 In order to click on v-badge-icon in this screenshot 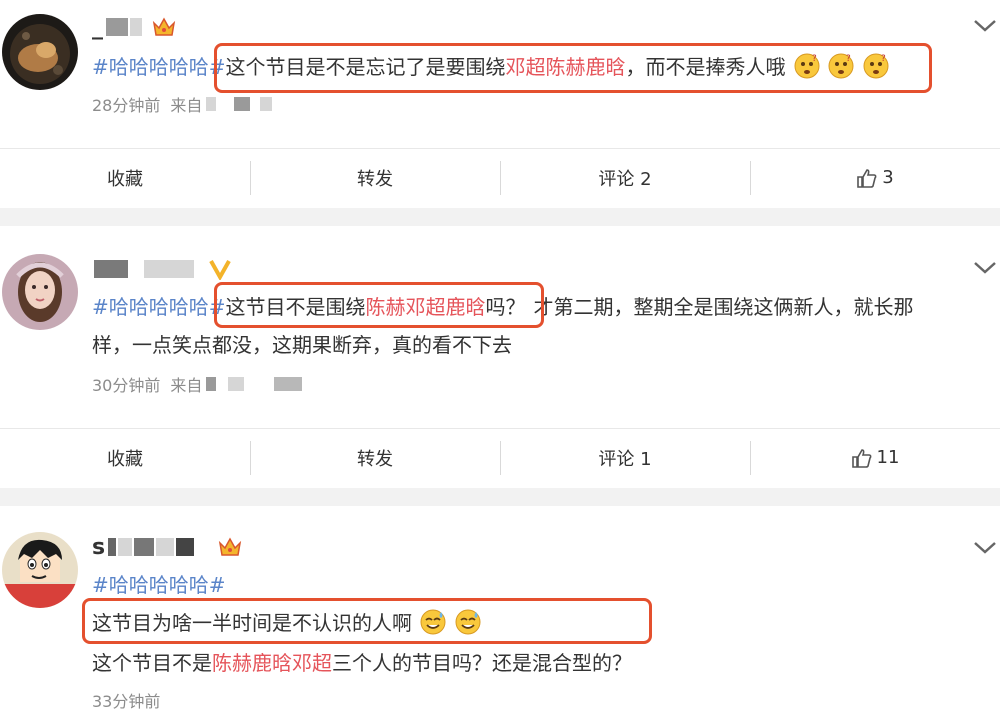, I will do `click(220, 270)`.